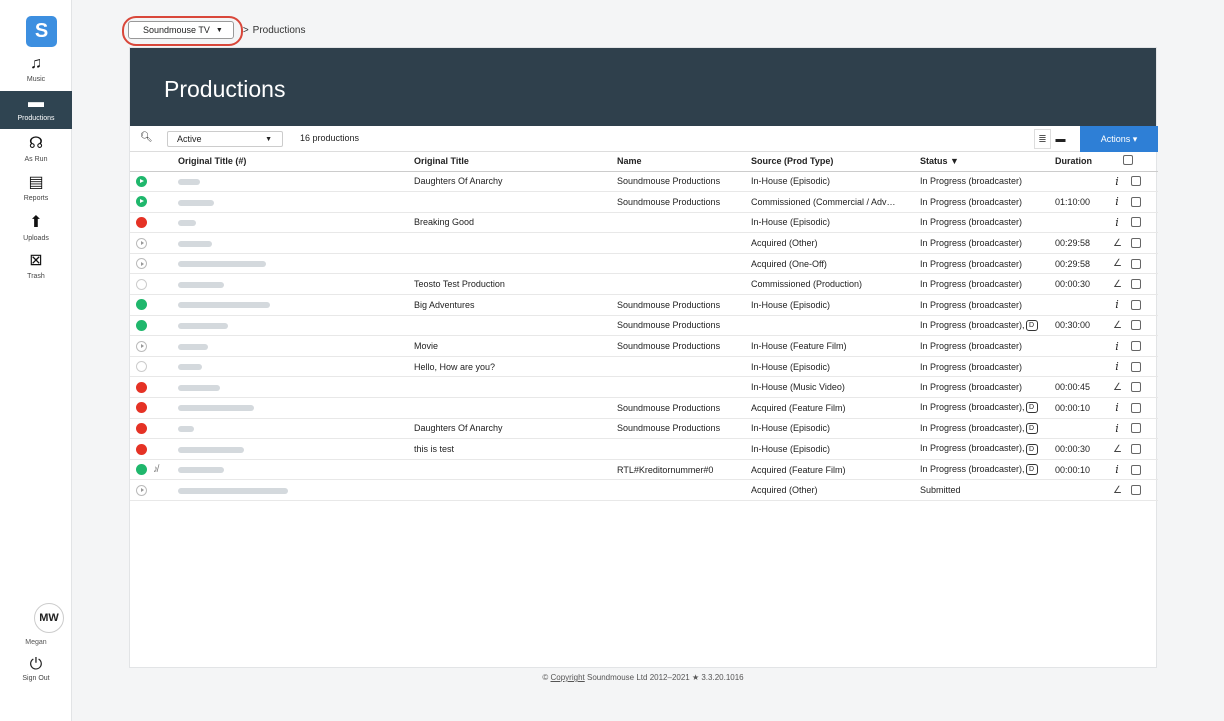 The height and width of the screenshot is (721, 1224). What do you see at coordinates (684, 162) in the screenshot?
I see `column-name: Name` at bounding box center [684, 162].